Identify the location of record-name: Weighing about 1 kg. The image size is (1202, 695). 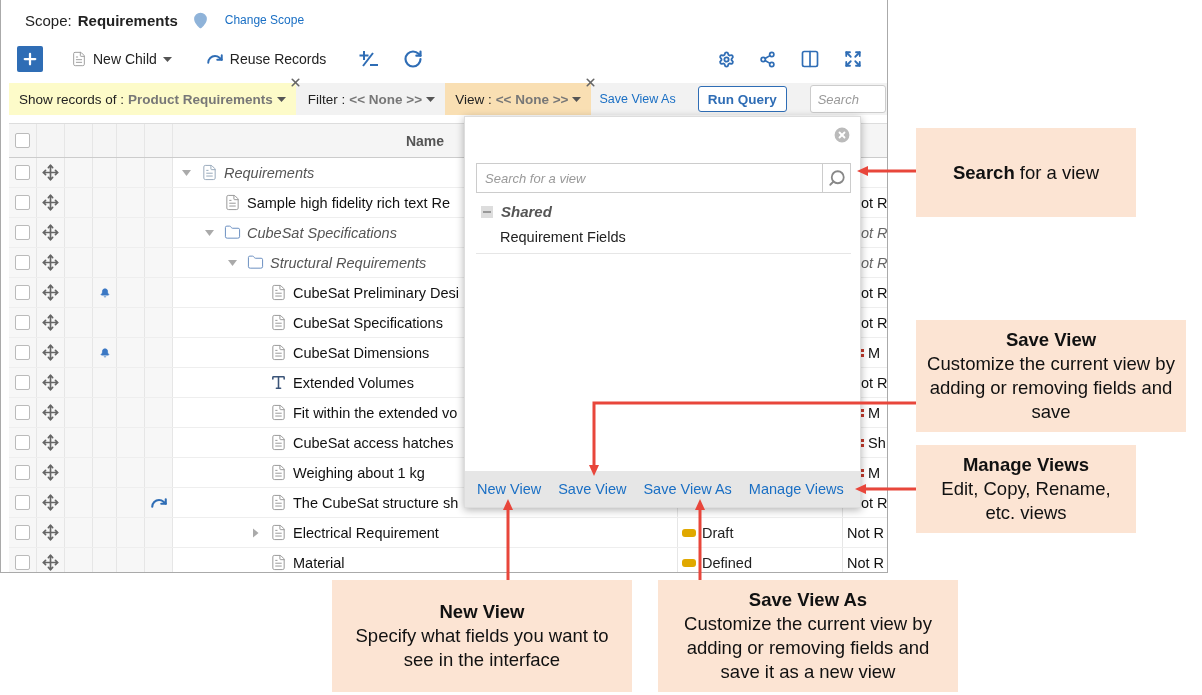
(359, 472).